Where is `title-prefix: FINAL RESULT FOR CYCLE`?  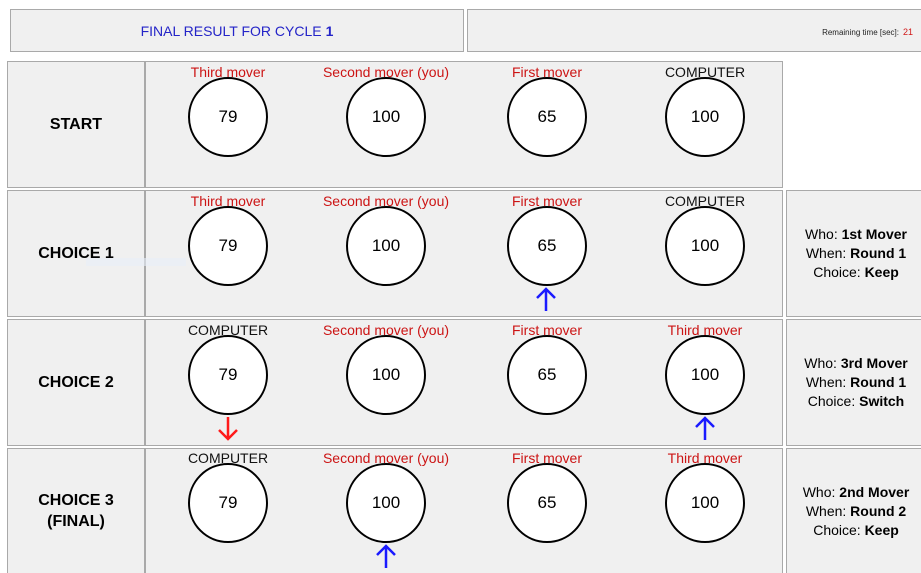 title-prefix: FINAL RESULT FOR CYCLE is located at coordinates (231, 30).